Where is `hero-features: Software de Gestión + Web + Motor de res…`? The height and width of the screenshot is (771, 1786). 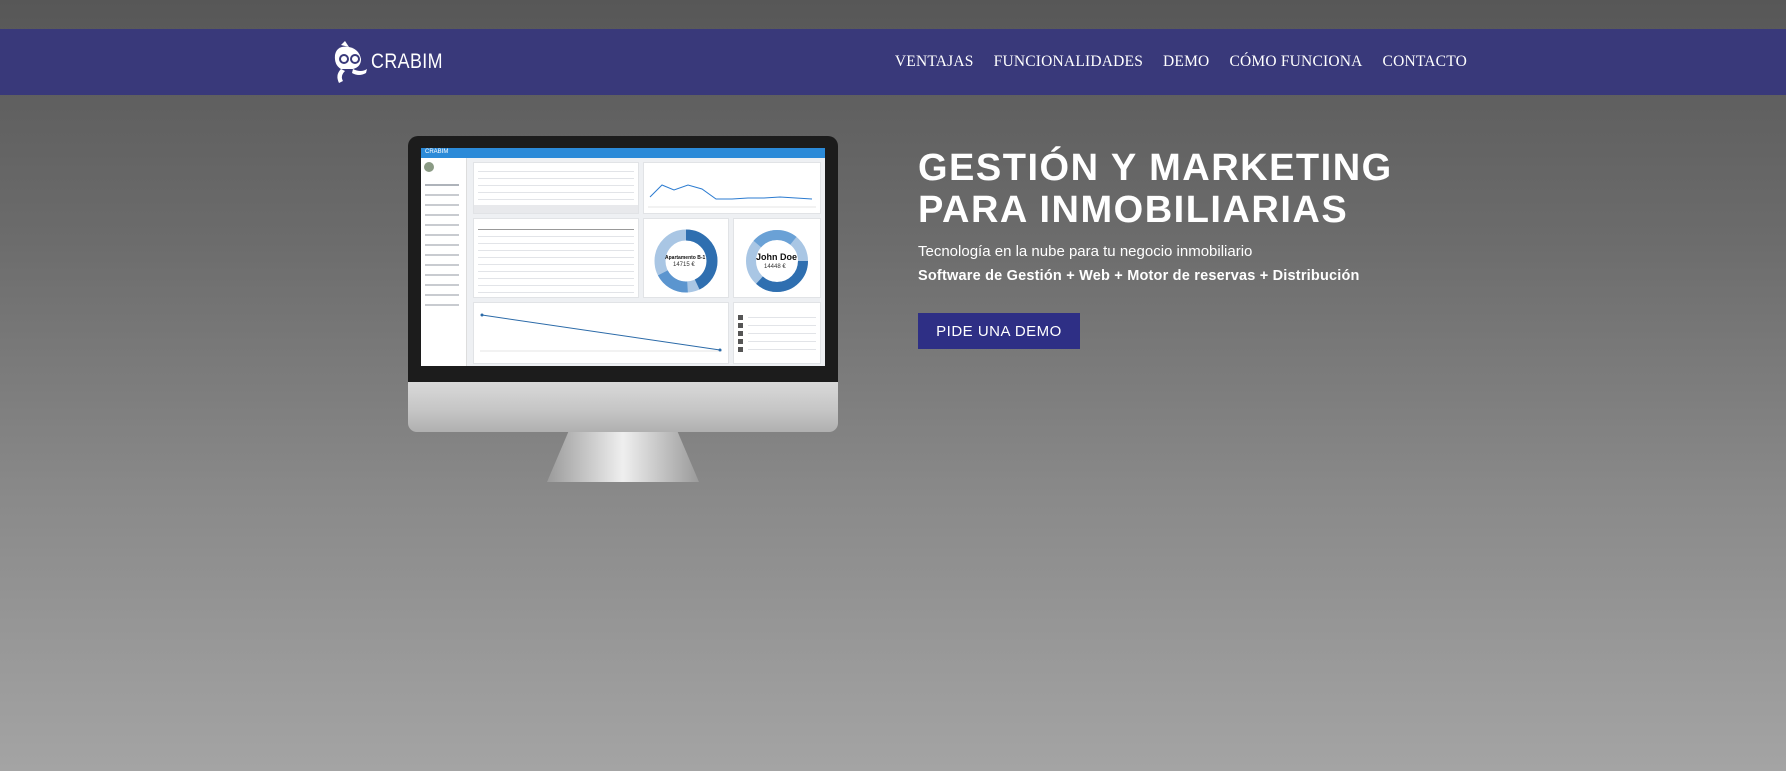
hero-features: Software de Gestión + Web + Motor de res… is located at coordinates (1139, 276).